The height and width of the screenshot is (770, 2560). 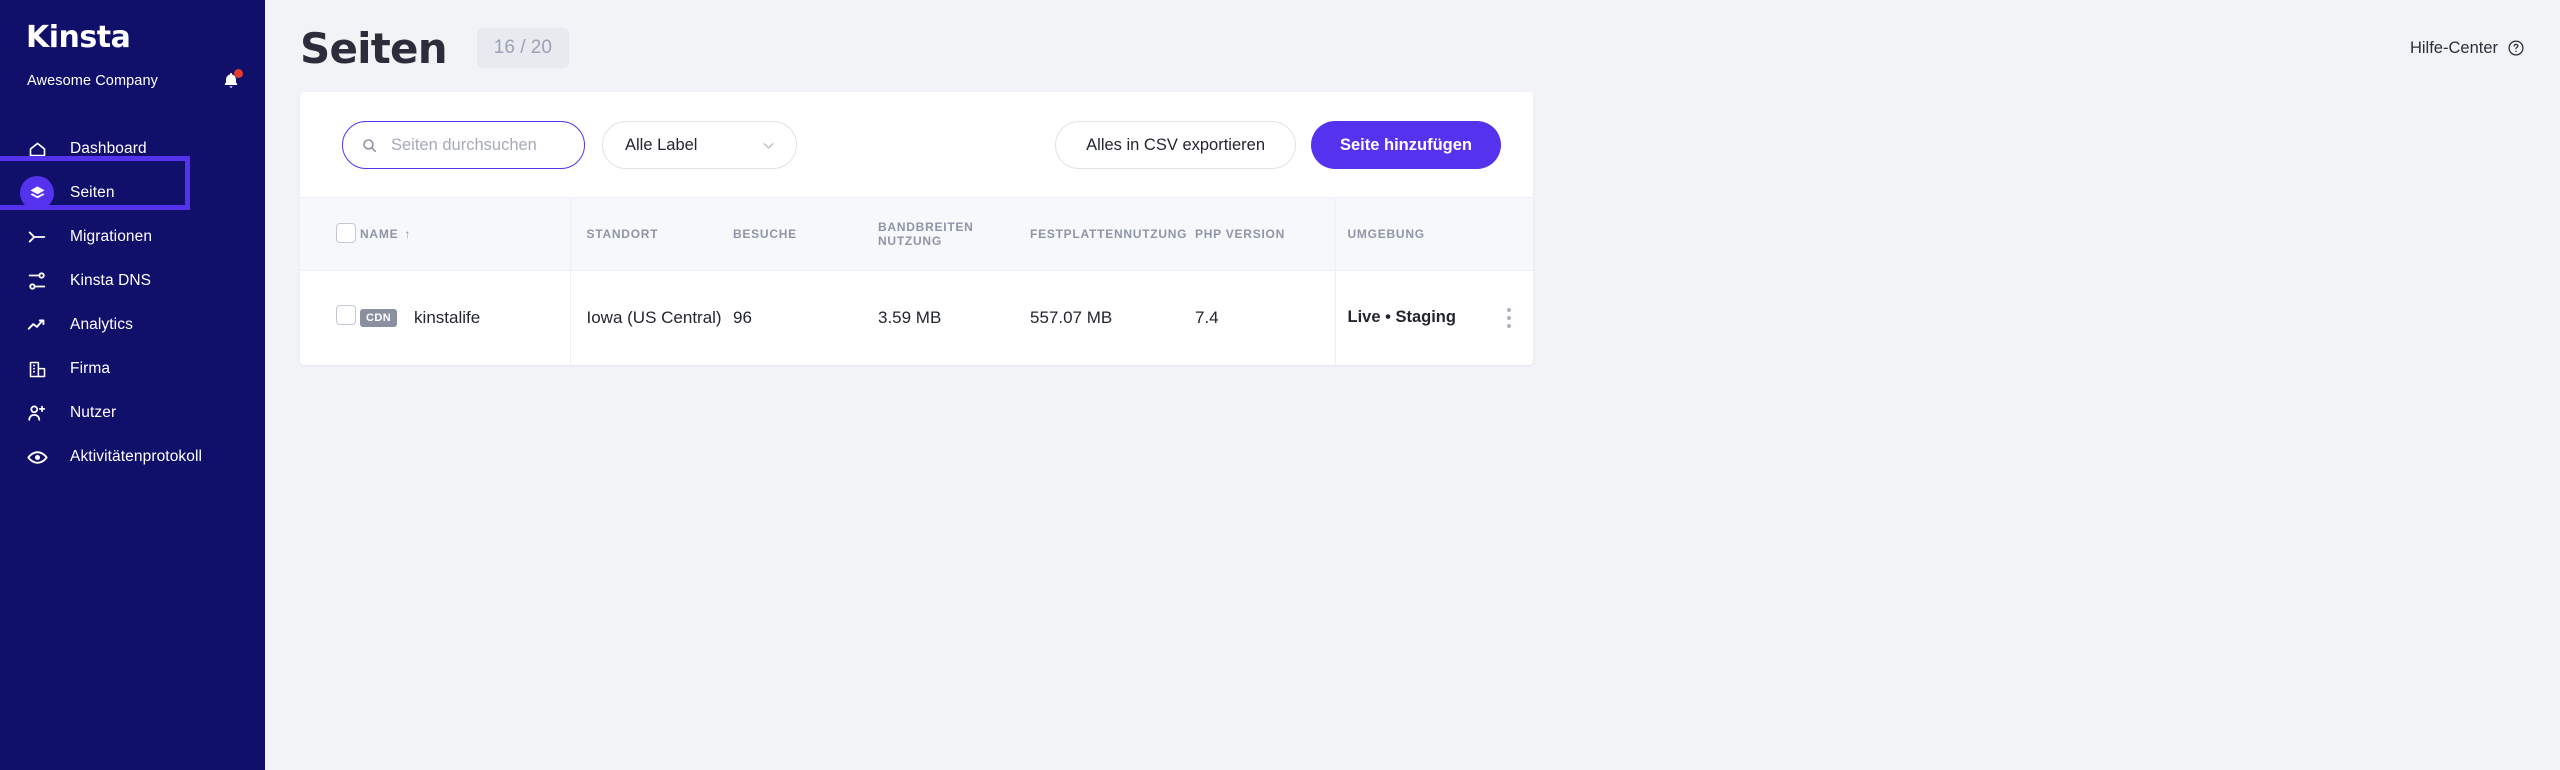 I want to click on sidebar-item-aktivitaetenprotokoll: Aktivitätenprotokoll, so click(x=132, y=457).